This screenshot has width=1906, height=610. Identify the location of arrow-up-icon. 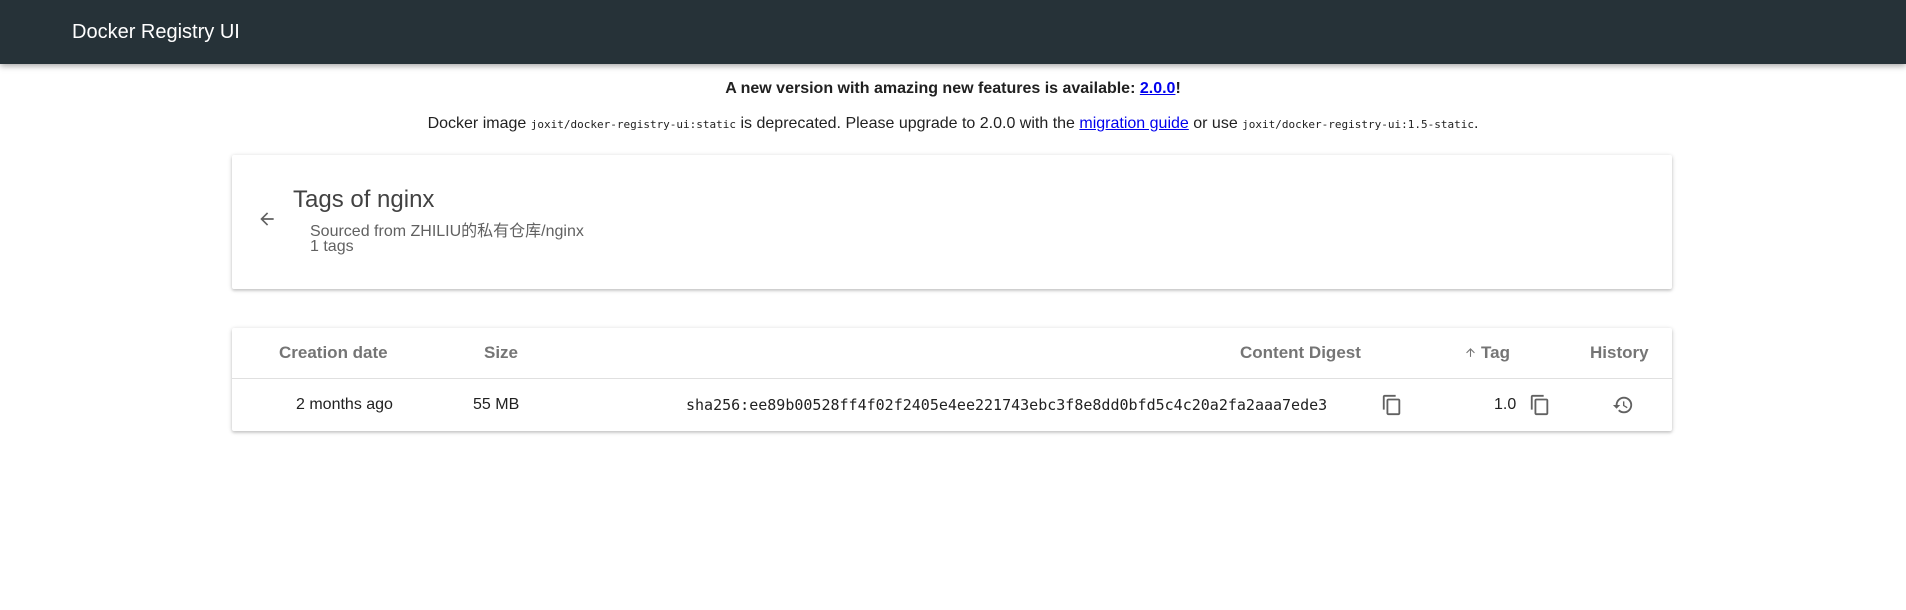
(1470, 352).